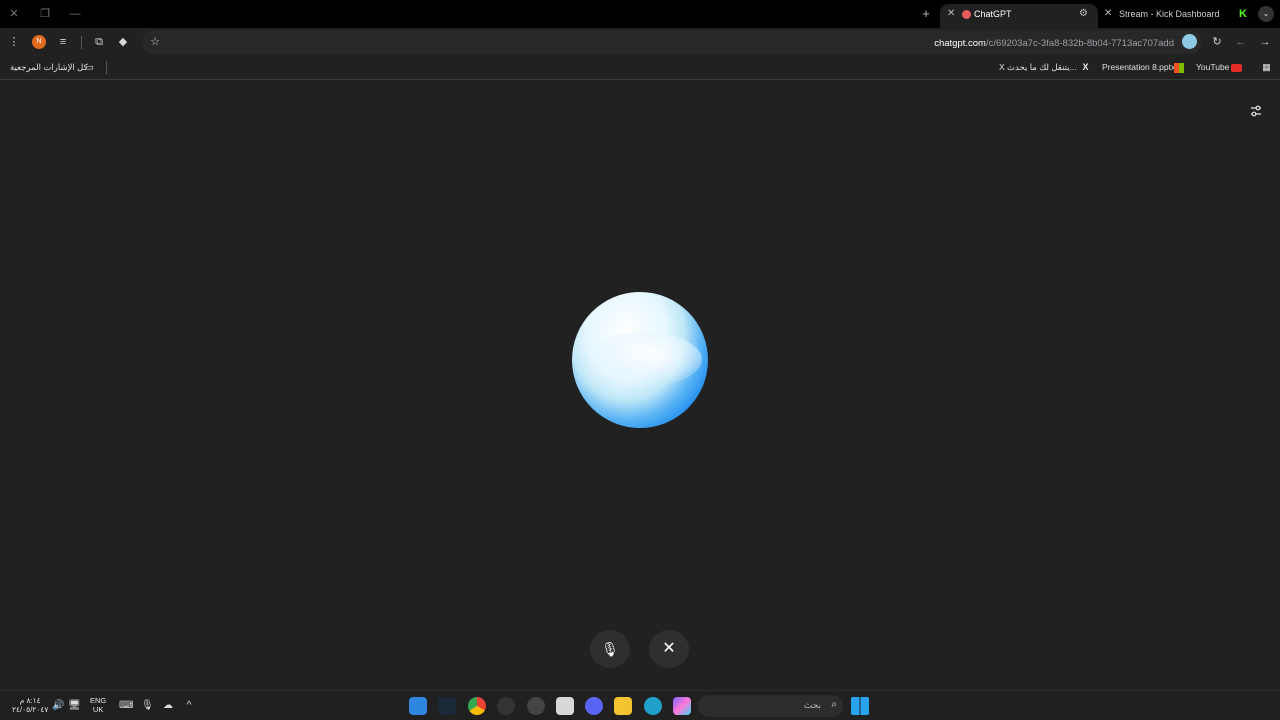 Image resolution: width=1280 pixels, height=720 pixels. Describe the element at coordinates (1243, 14) in the screenshot. I see `kick-logo-icon: K` at that location.